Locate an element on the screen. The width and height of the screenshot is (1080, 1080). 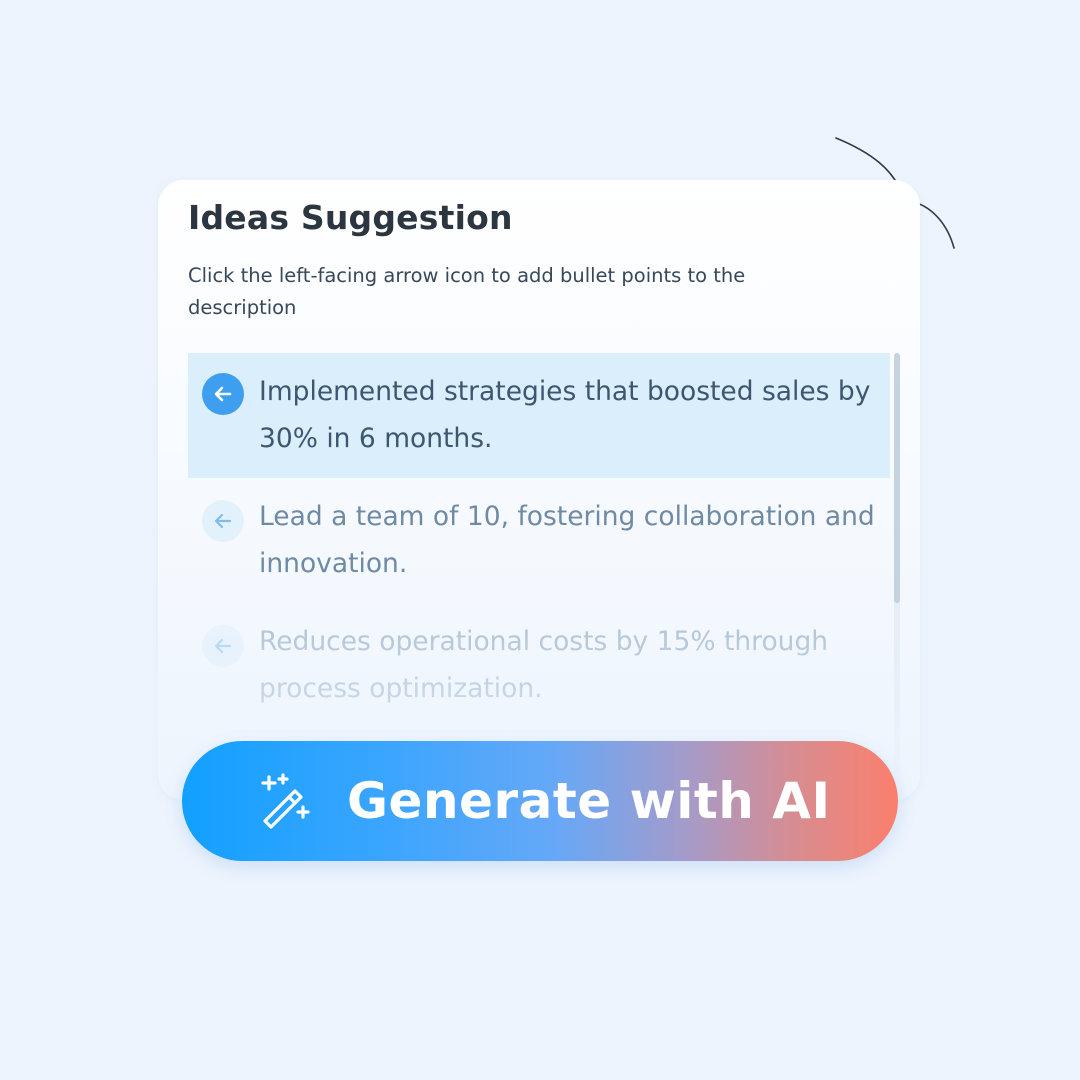
generate-with-ai-button: Generate with AI is located at coordinates (540, 801).